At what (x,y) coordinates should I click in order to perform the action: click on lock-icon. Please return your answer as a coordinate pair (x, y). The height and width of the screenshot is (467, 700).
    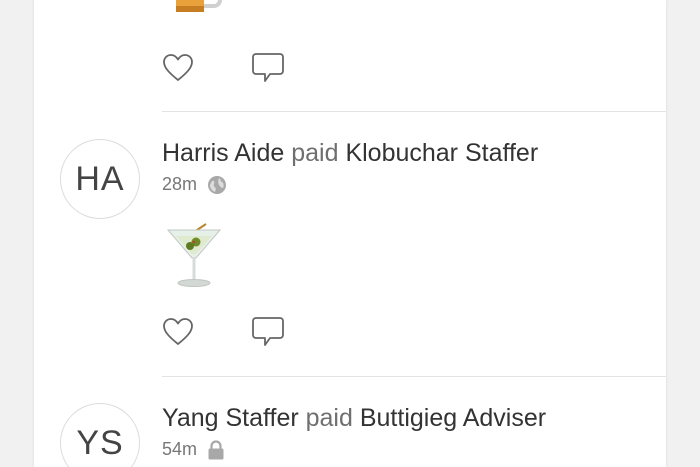
    Looking at the image, I should click on (216, 449).